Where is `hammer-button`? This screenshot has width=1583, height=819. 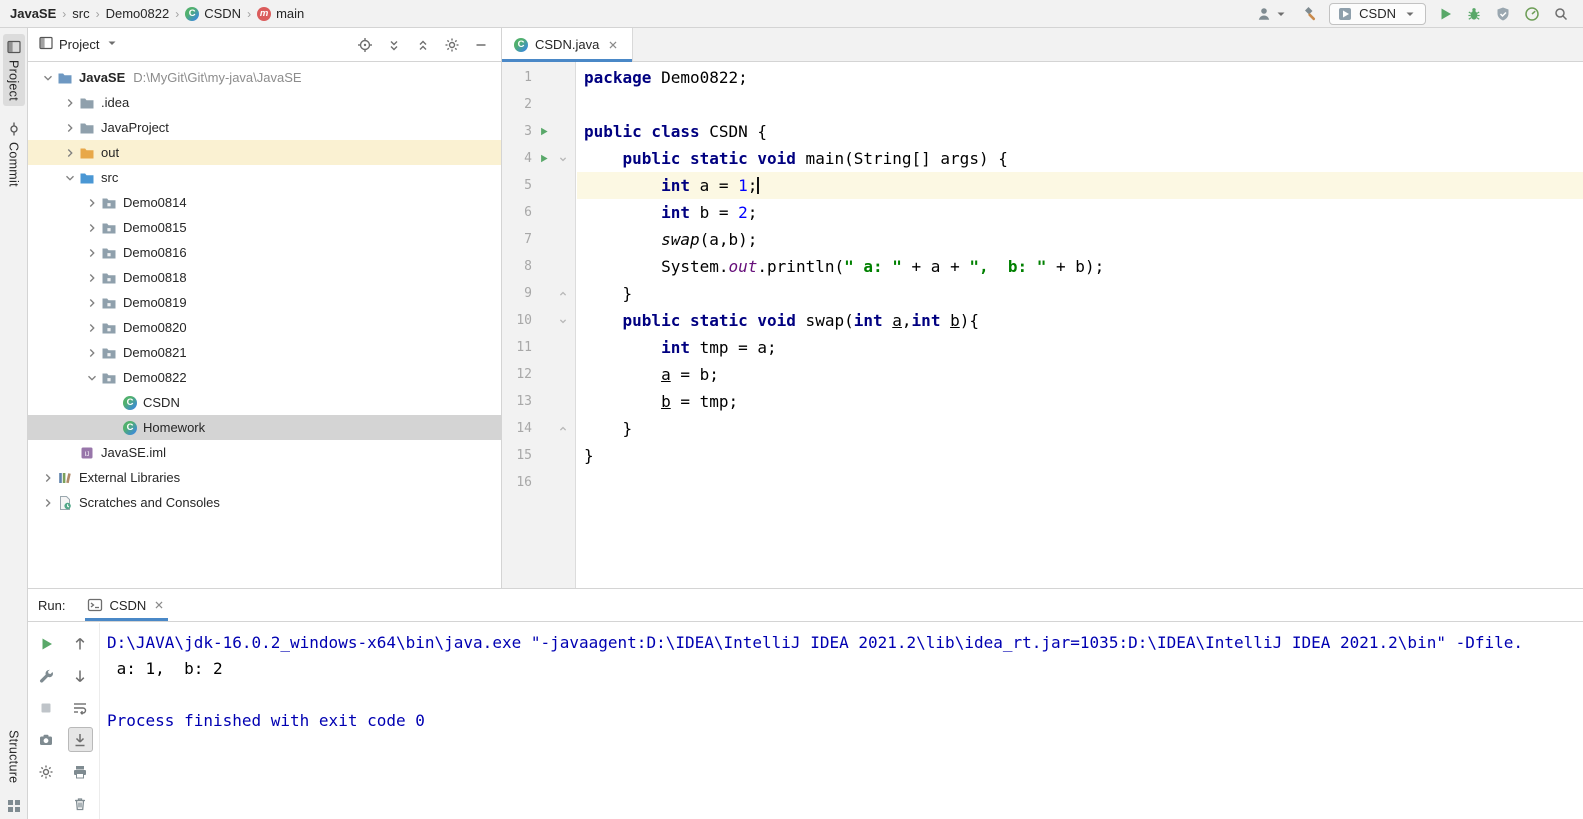 hammer-button is located at coordinates (1310, 14).